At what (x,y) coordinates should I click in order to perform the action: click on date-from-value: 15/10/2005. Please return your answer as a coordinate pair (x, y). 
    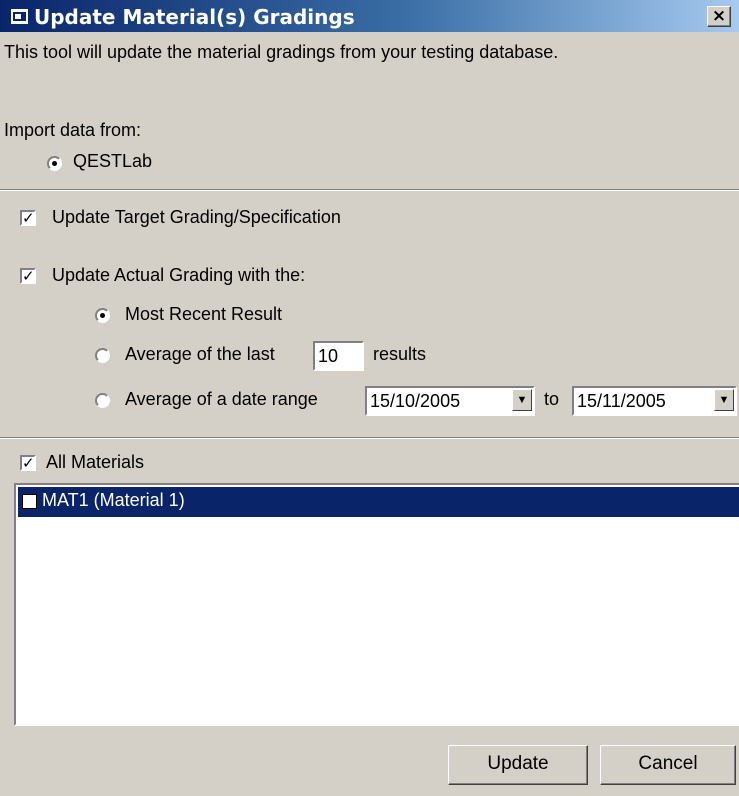
    Looking at the image, I should click on (415, 401).